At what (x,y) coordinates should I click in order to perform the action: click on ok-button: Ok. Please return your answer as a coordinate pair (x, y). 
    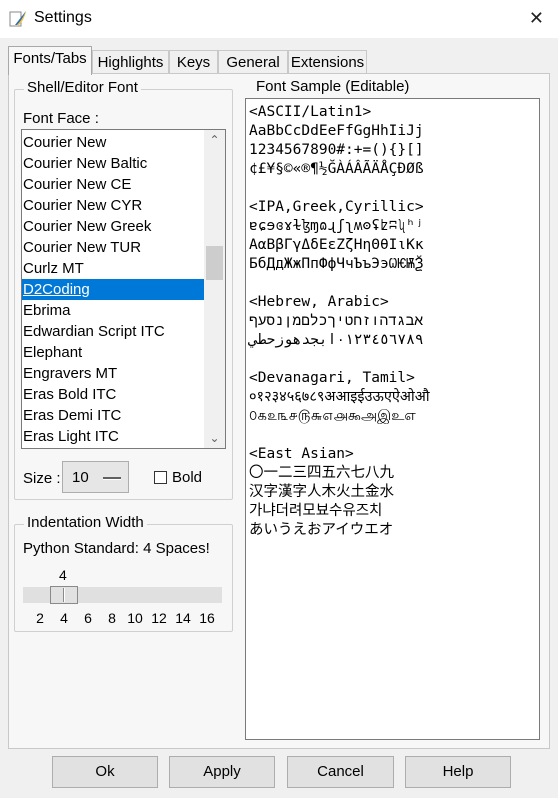
    Looking at the image, I should click on (105, 772).